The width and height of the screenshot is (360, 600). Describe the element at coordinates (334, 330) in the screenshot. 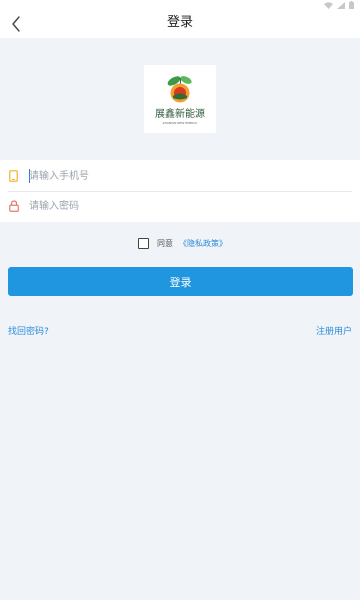

I see `register-link: 注册用户` at that location.